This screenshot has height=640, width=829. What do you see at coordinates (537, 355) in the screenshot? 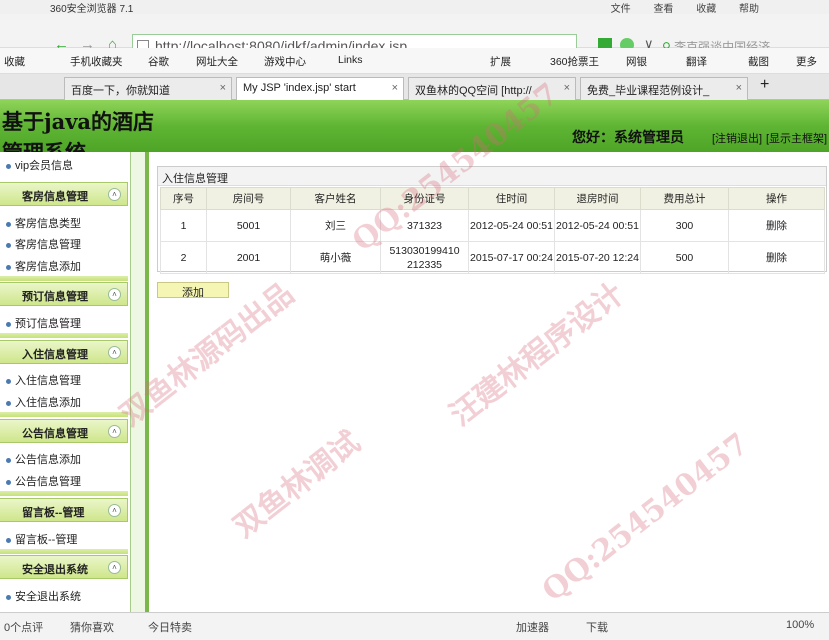
I see `watermark-text: 汪建林程序设计` at bounding box center [537, 355].